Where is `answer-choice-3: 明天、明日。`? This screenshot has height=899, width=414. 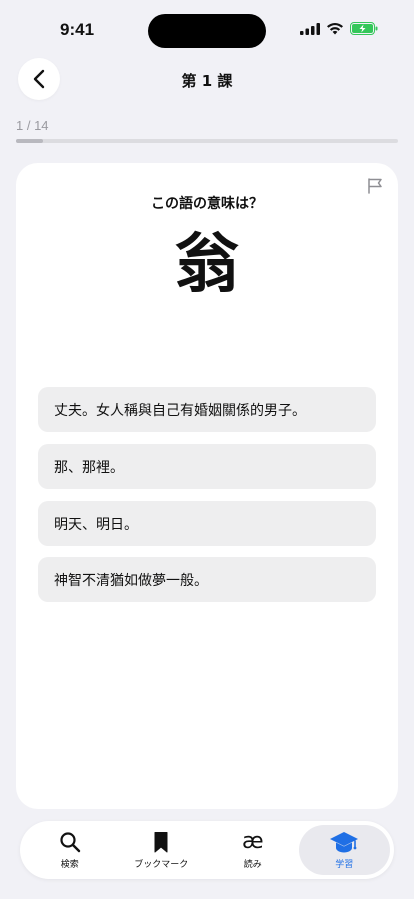 answer-choice-3: 明天、明日。 is located at coordinates (207, 523).